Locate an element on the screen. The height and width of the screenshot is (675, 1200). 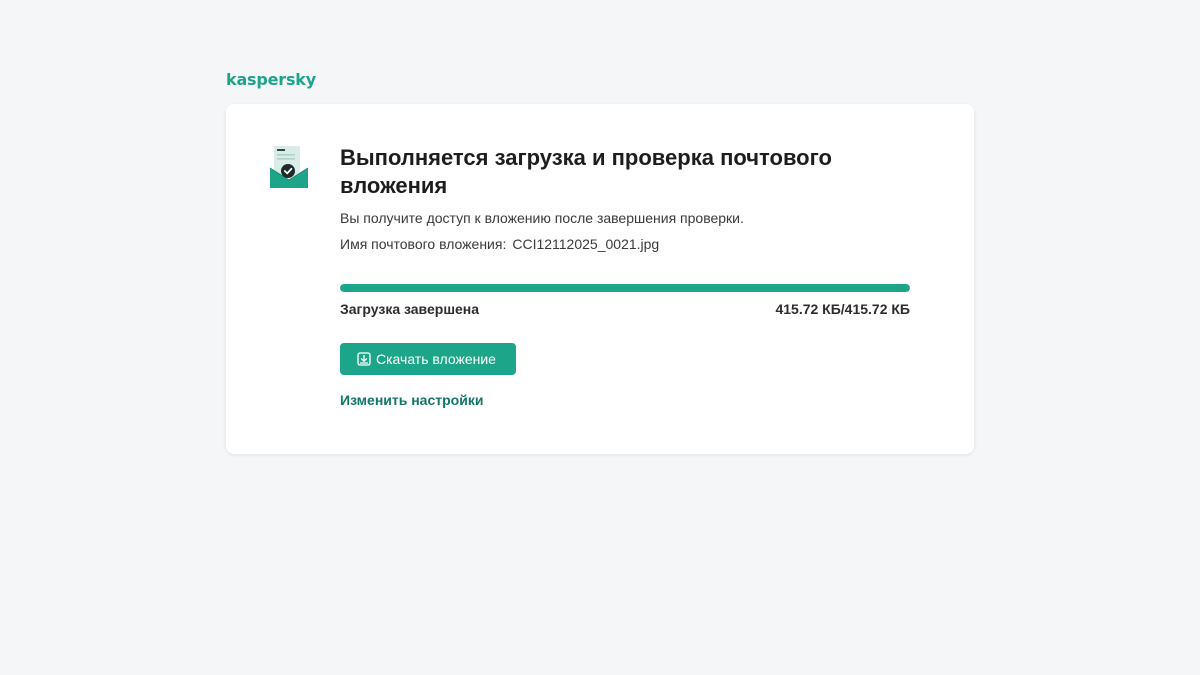
attachment-file-name: CCI12112025_0021.jpg is located at coordinates (586, 244).